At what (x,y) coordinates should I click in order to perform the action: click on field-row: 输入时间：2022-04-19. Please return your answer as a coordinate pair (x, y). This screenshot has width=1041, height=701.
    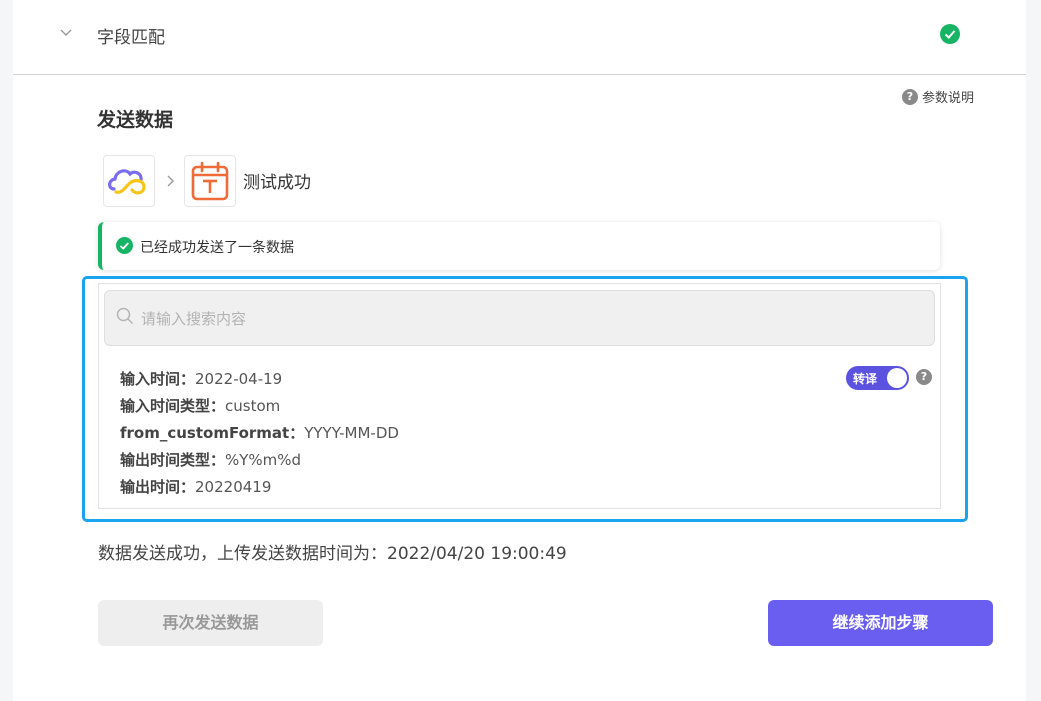
    Looking at the image, I should click on (201, 378).